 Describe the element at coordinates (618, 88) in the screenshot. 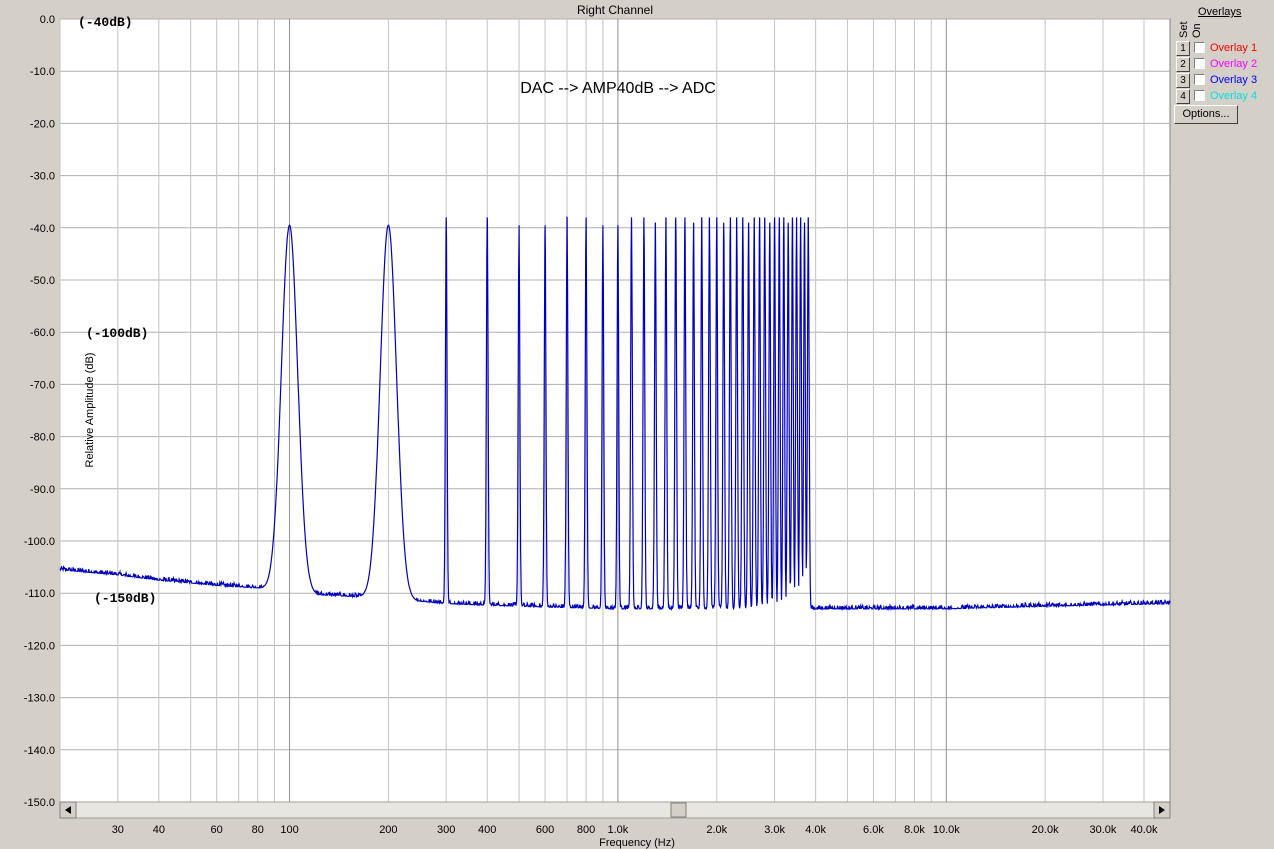

I see `chart-annotation: DAC --> AMP40dB --> ADC` at that location.